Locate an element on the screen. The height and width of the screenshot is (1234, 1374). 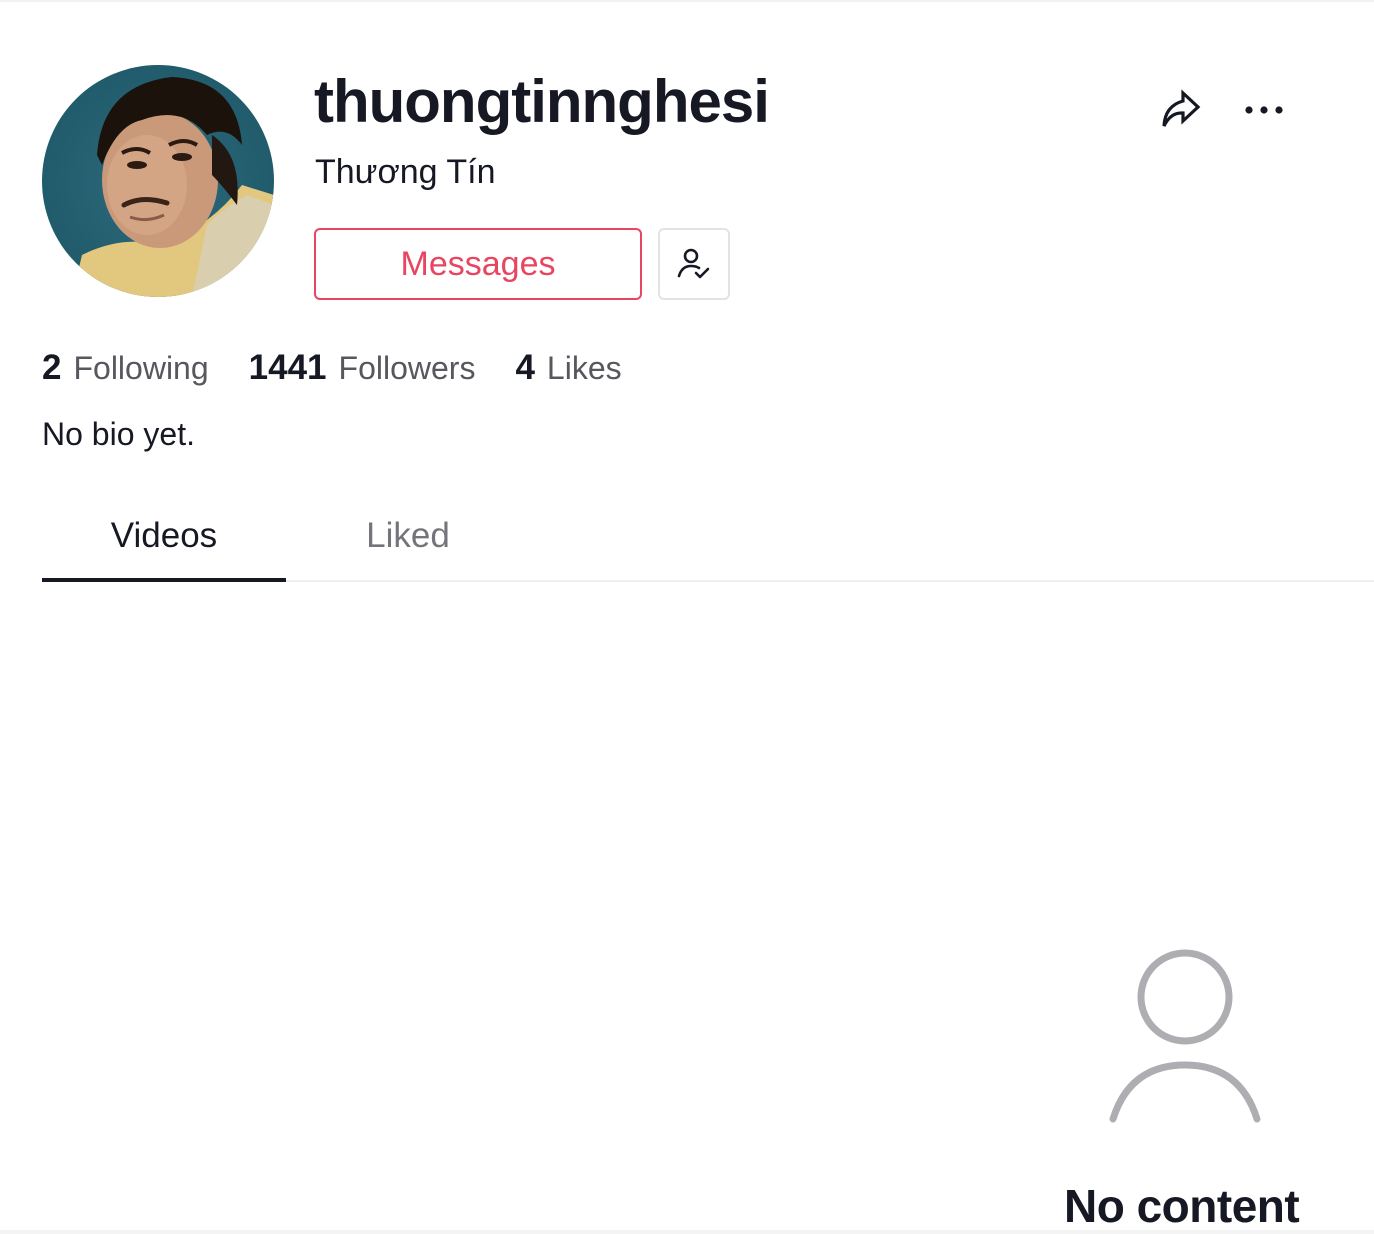
person-check-icon is located at coordinates (693, 263).